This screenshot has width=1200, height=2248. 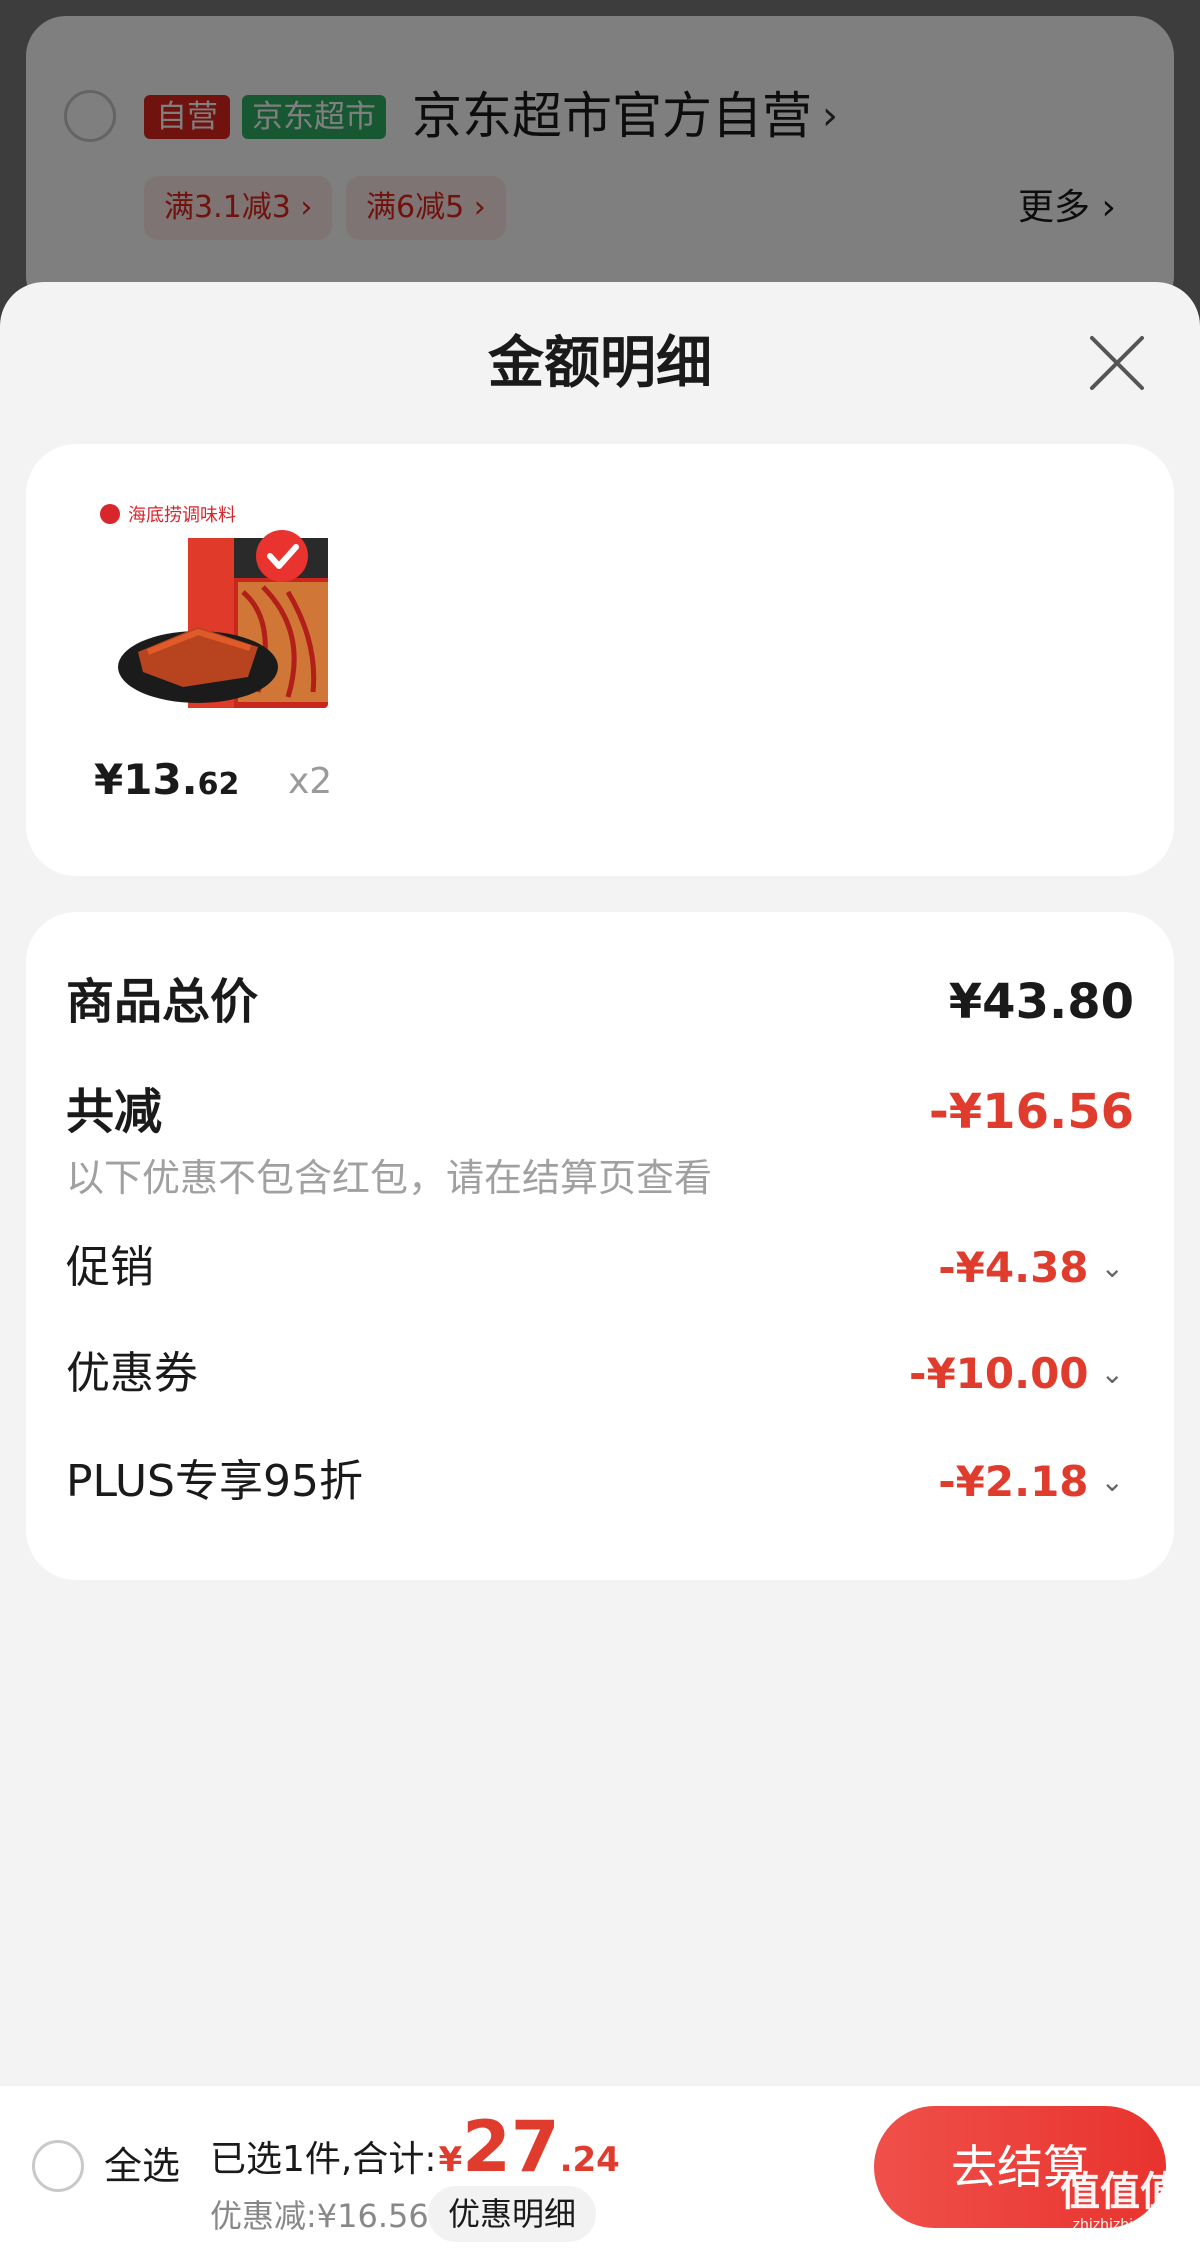 I want to click on reduction-note: 以下优惠不包含红包，请在结算页查看, so click(x=389, y=1178).